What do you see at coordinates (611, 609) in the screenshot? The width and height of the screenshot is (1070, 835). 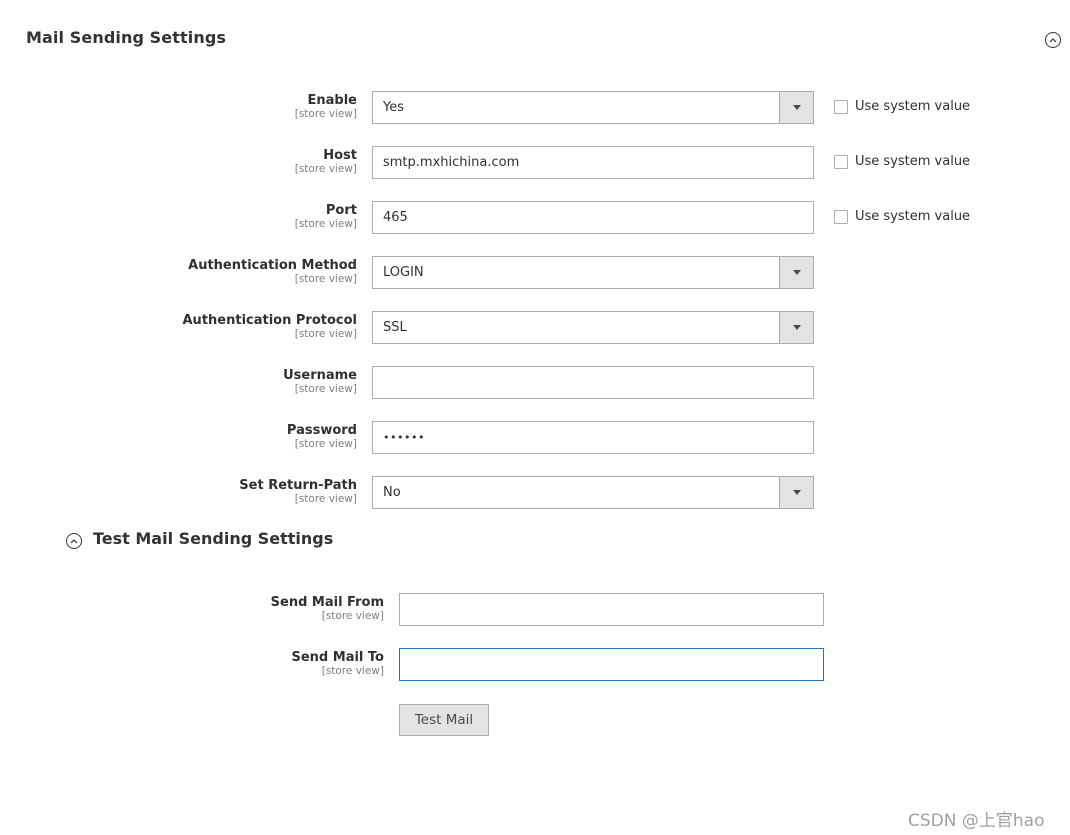 I see `send-from-input` at bounding box center [611, 609].